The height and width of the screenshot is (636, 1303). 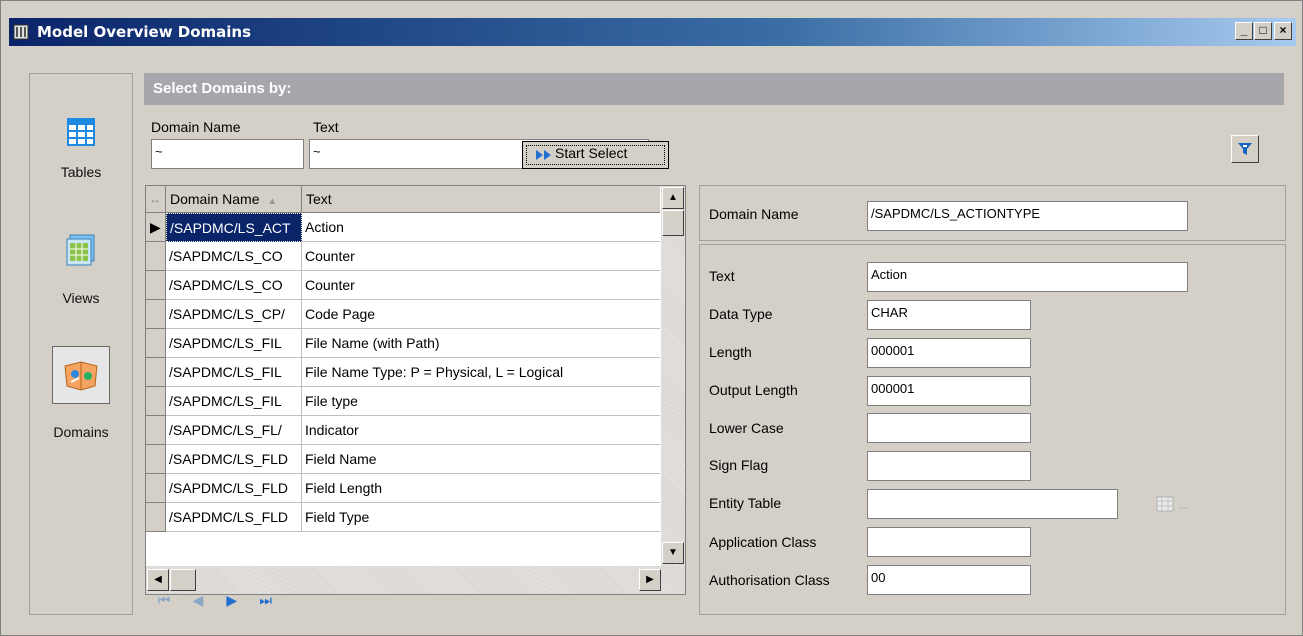 I want to click on nav-label-views: Views, so click(x=81, y=298).